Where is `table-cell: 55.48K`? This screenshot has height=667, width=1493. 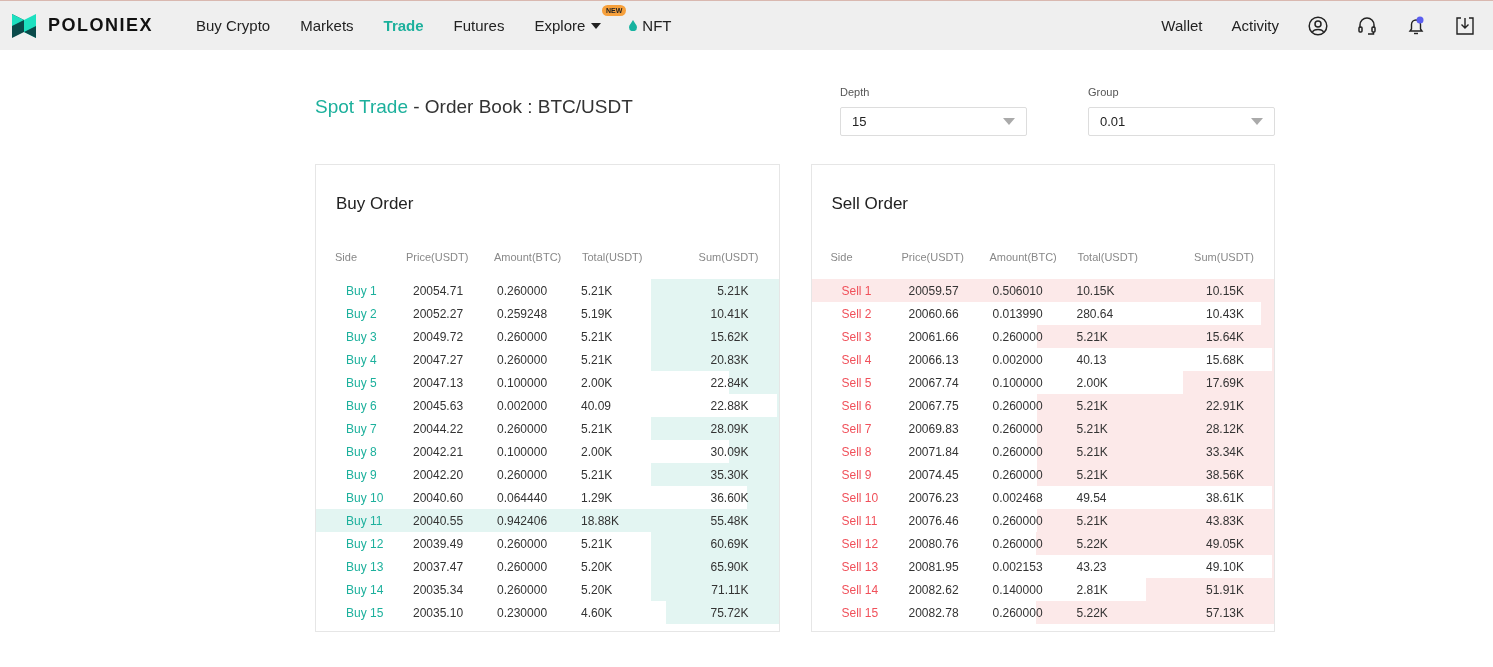
table-cell: 55.48K is located at coordinates (729, 520).